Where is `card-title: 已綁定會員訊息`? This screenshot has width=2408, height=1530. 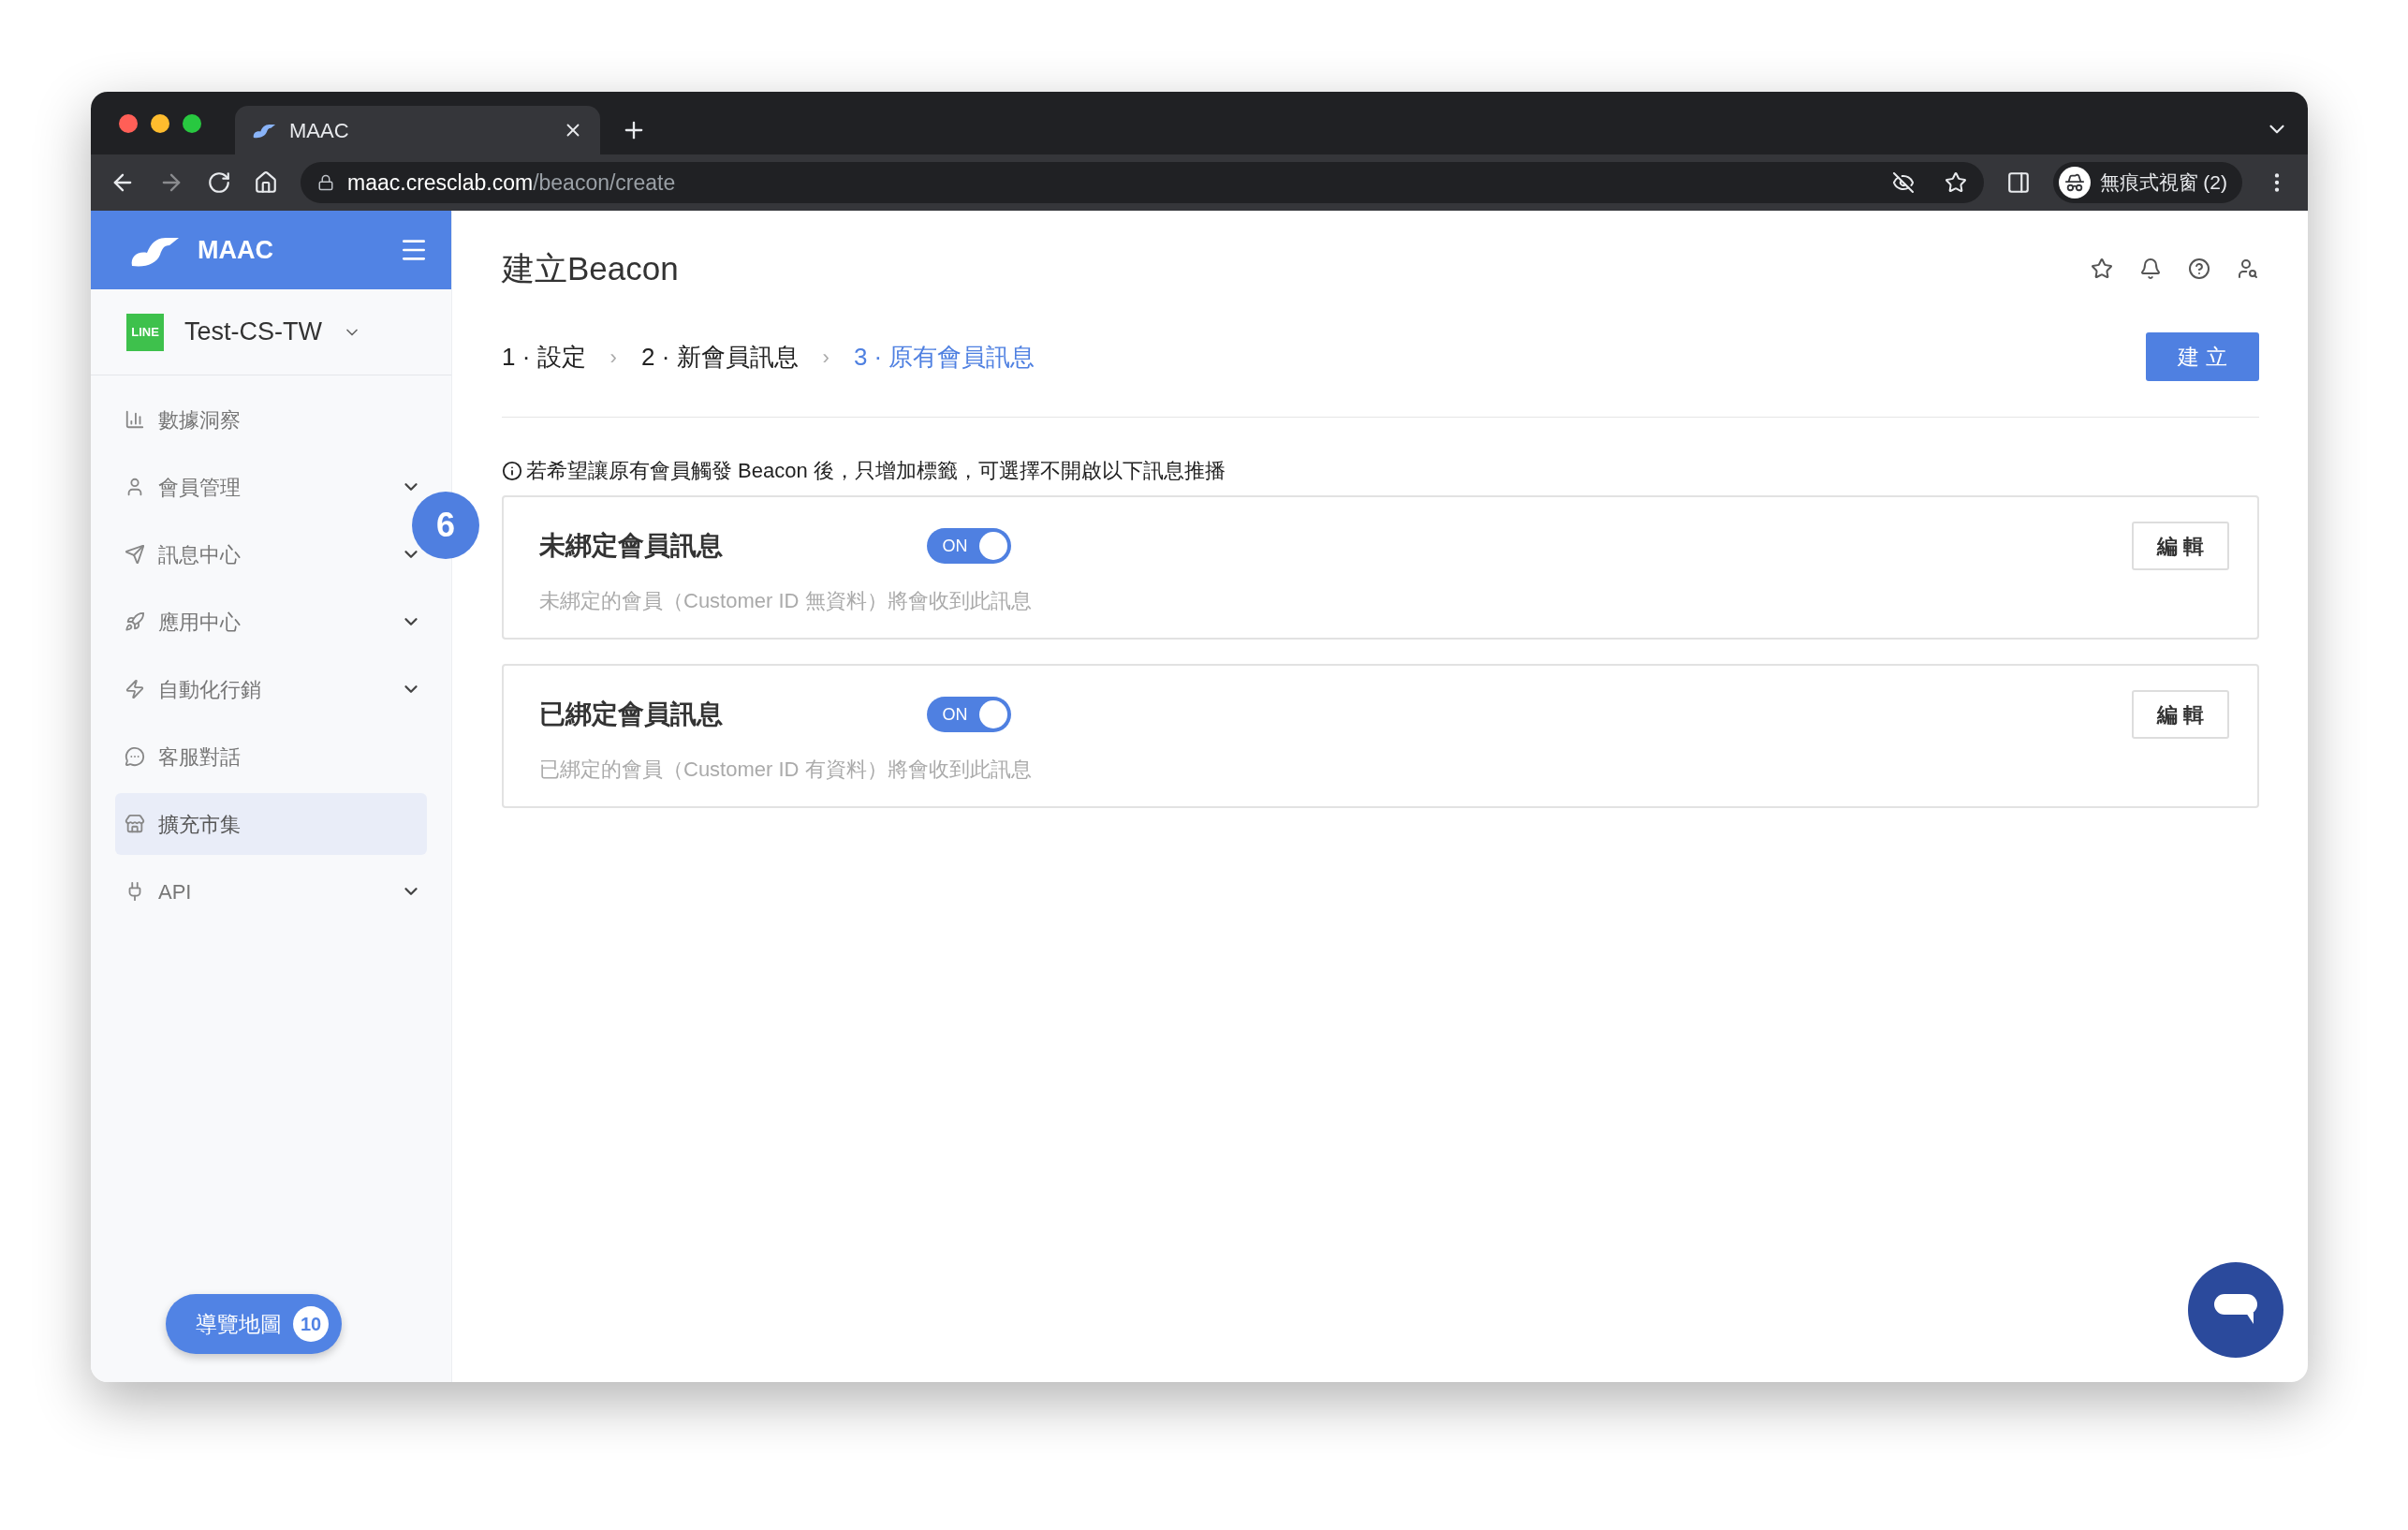
card-title: 已綁定會員訊息 is located at coordinates (631, 714).